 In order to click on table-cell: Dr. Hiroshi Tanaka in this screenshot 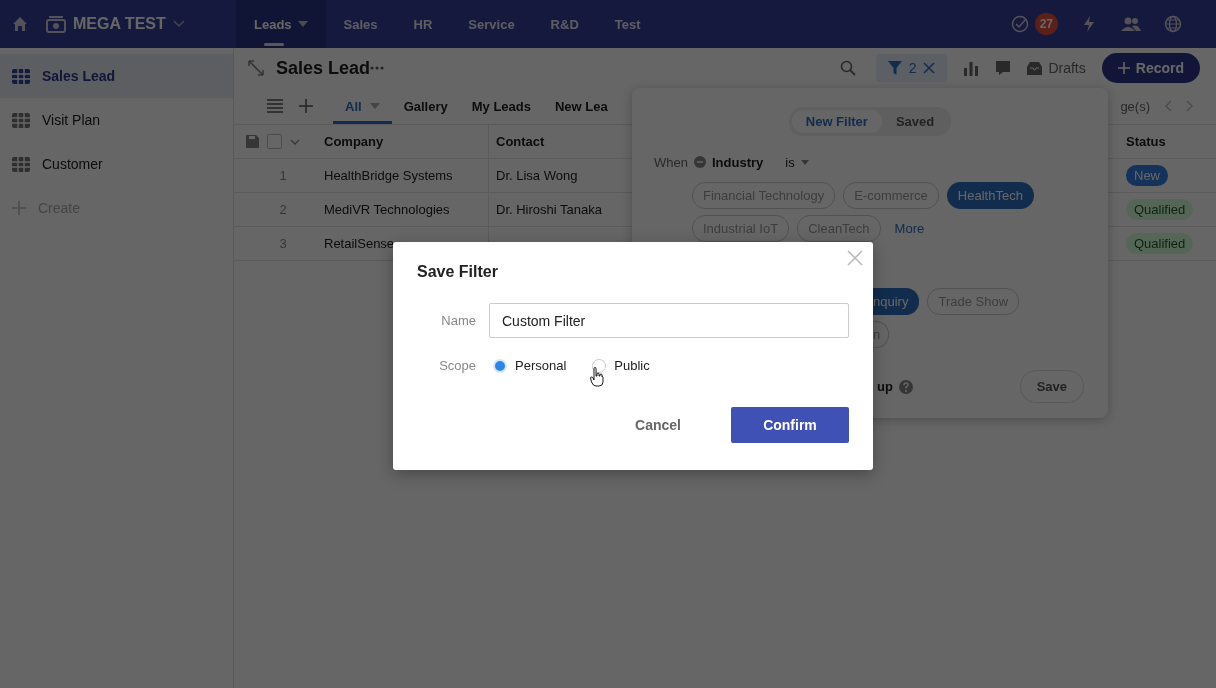, I will do `click(554, 210)`.